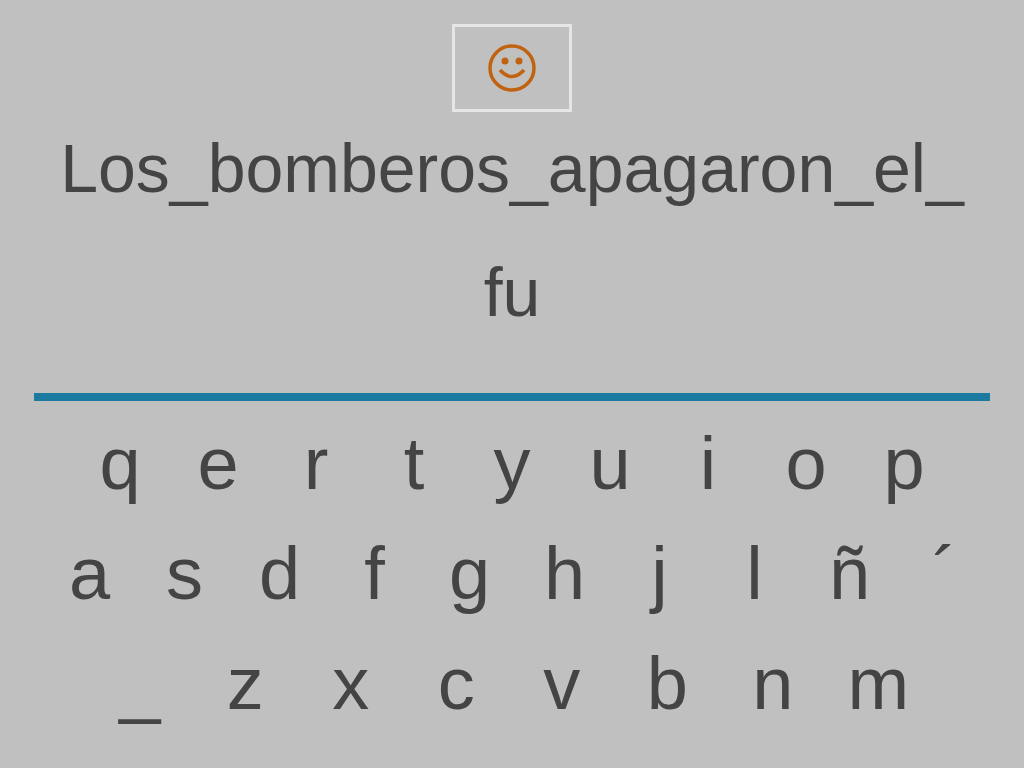 The image size is (1024, 768). I want to click on letter-key: i, so click(708, 464).